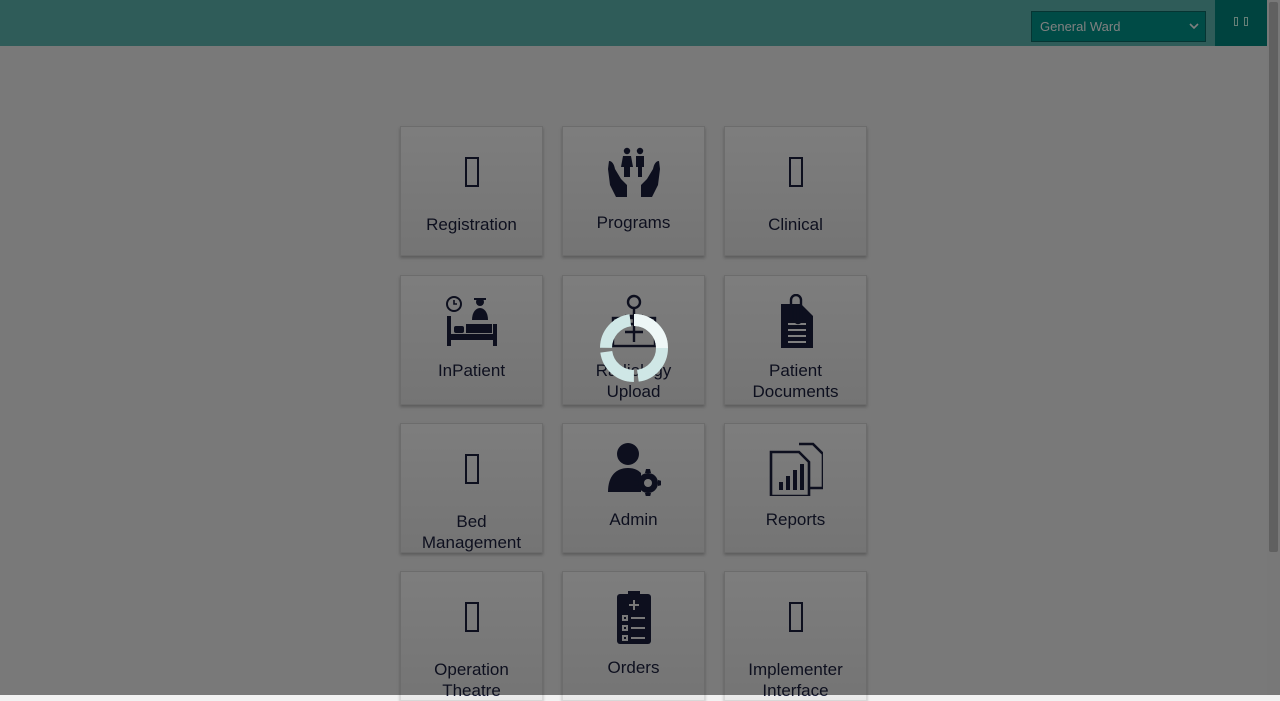 Image resolution: width=1280 pixels, height=701 pixels. I want to click on loading-spinner-icon, so click(634, 348).